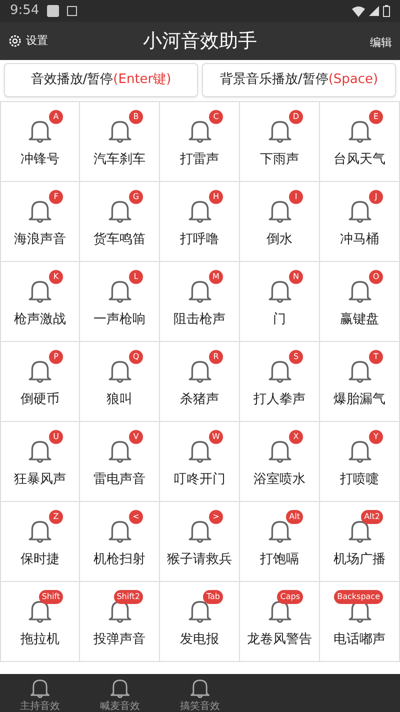  What do you see at coordinates (40, 142) in the screenshot?
I see `sound-tile: A 冲锋号` at bounding box center [40, 142].